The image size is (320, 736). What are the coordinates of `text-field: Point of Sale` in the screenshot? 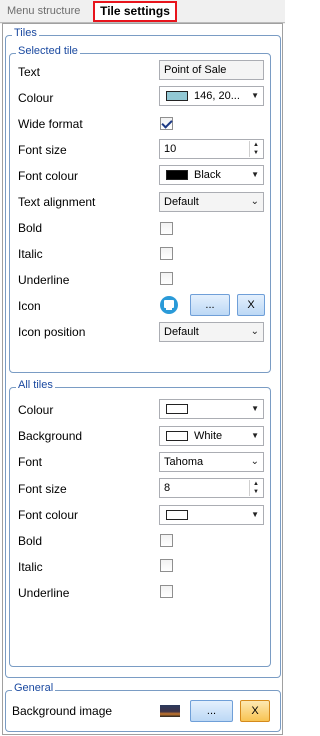 It's located at (211, 70).